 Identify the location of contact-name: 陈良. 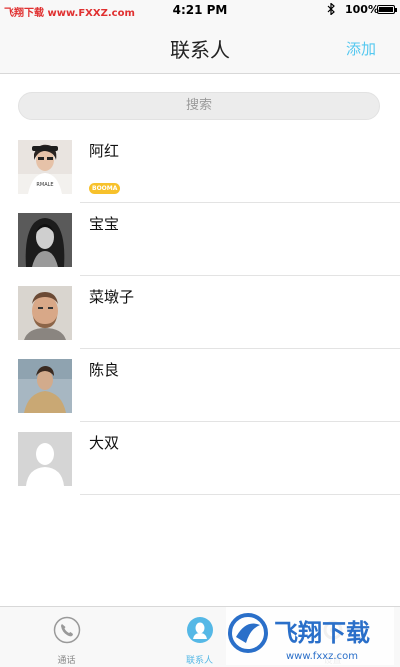
(104, 370).